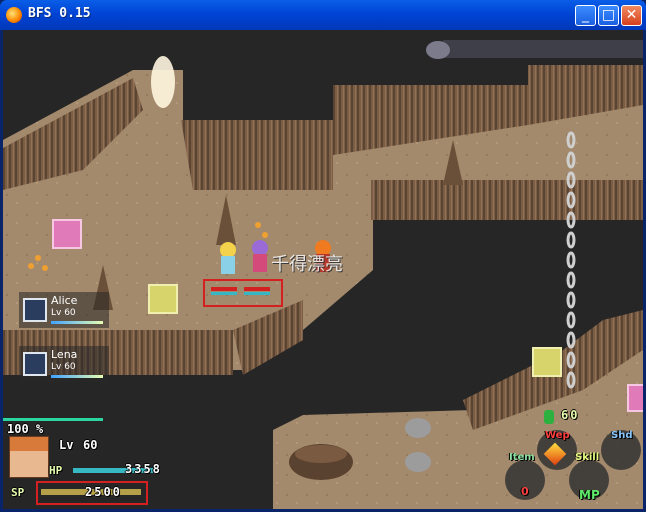 This screenshot has width=646, height=512. Describe the element at coordinates (585, 15) in the screenshot. I see `minimize-button: _` at that location.